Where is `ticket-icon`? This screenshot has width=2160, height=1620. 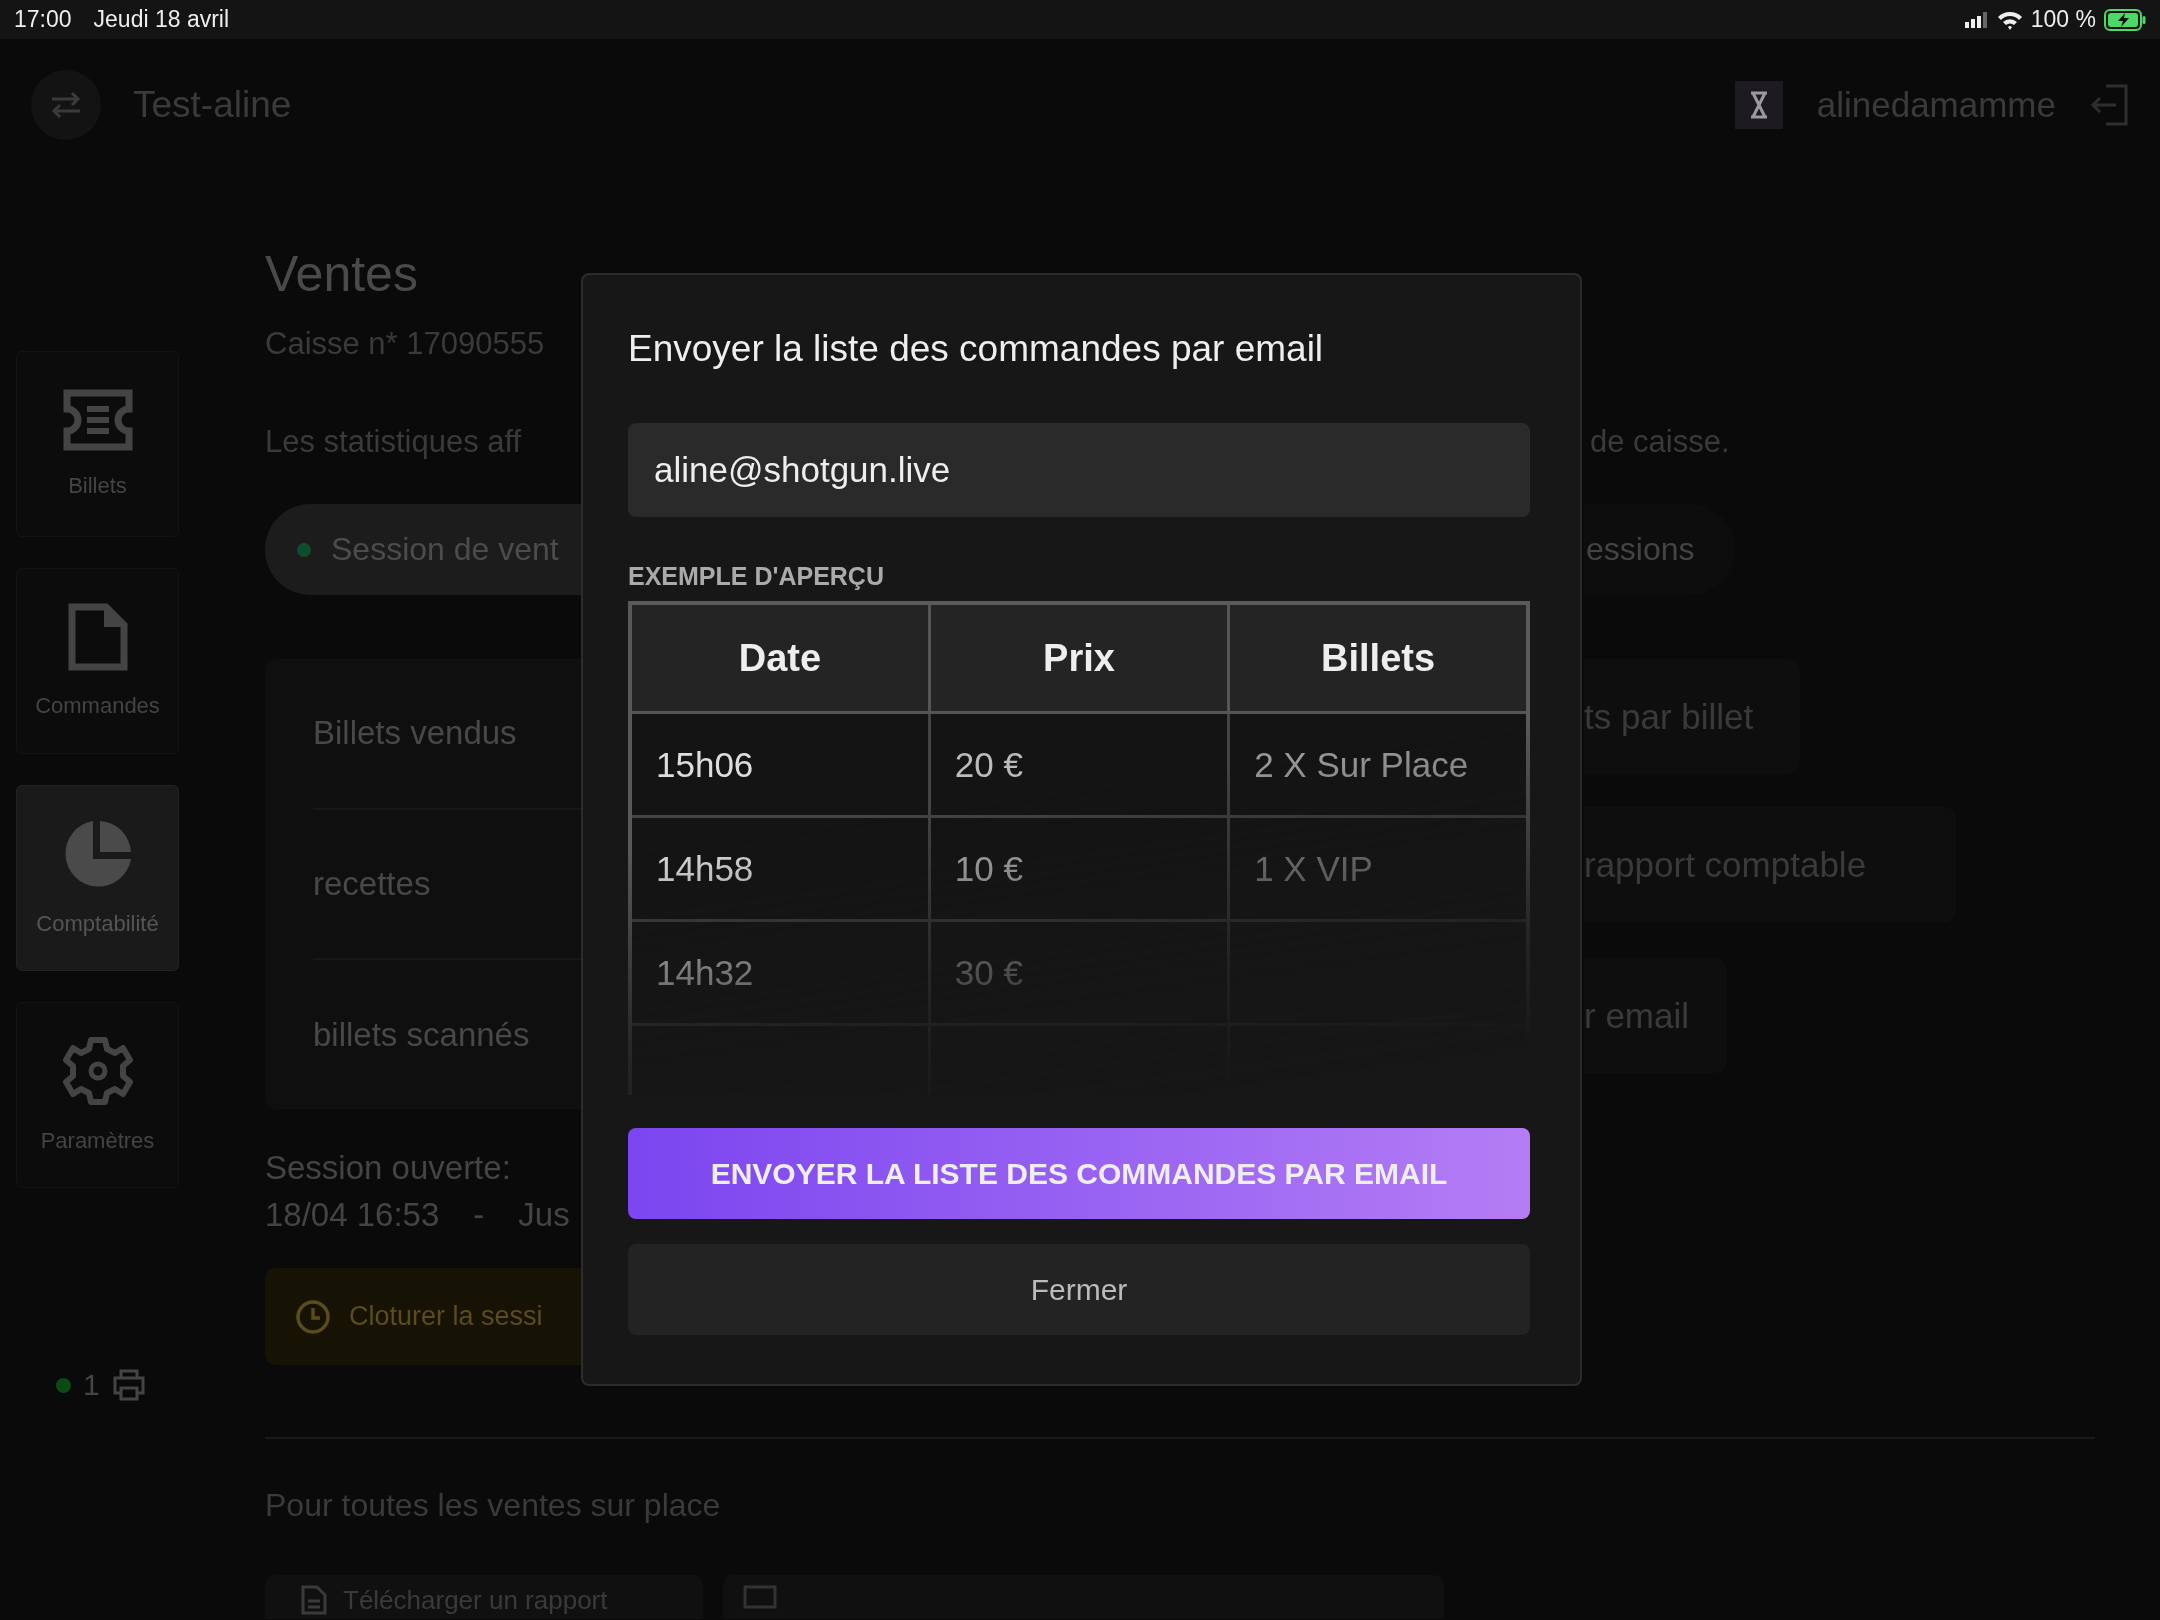 ticket-icon is located at coordinates (97, 420).